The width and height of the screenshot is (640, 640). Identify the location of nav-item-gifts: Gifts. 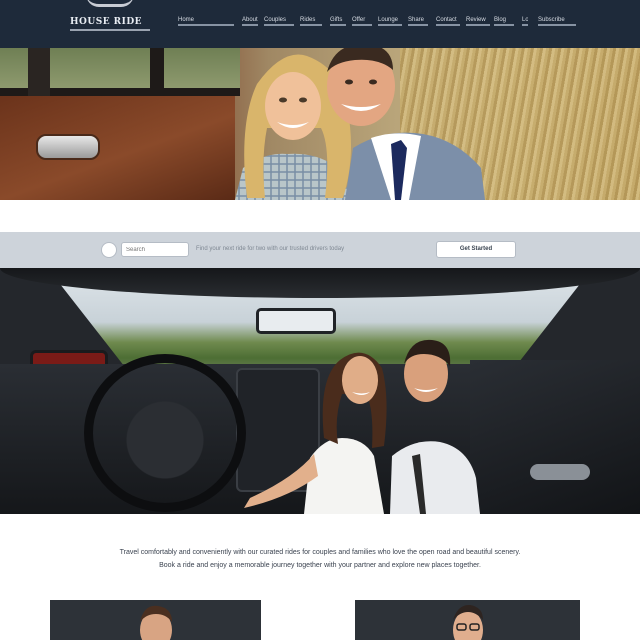
(338, 21).